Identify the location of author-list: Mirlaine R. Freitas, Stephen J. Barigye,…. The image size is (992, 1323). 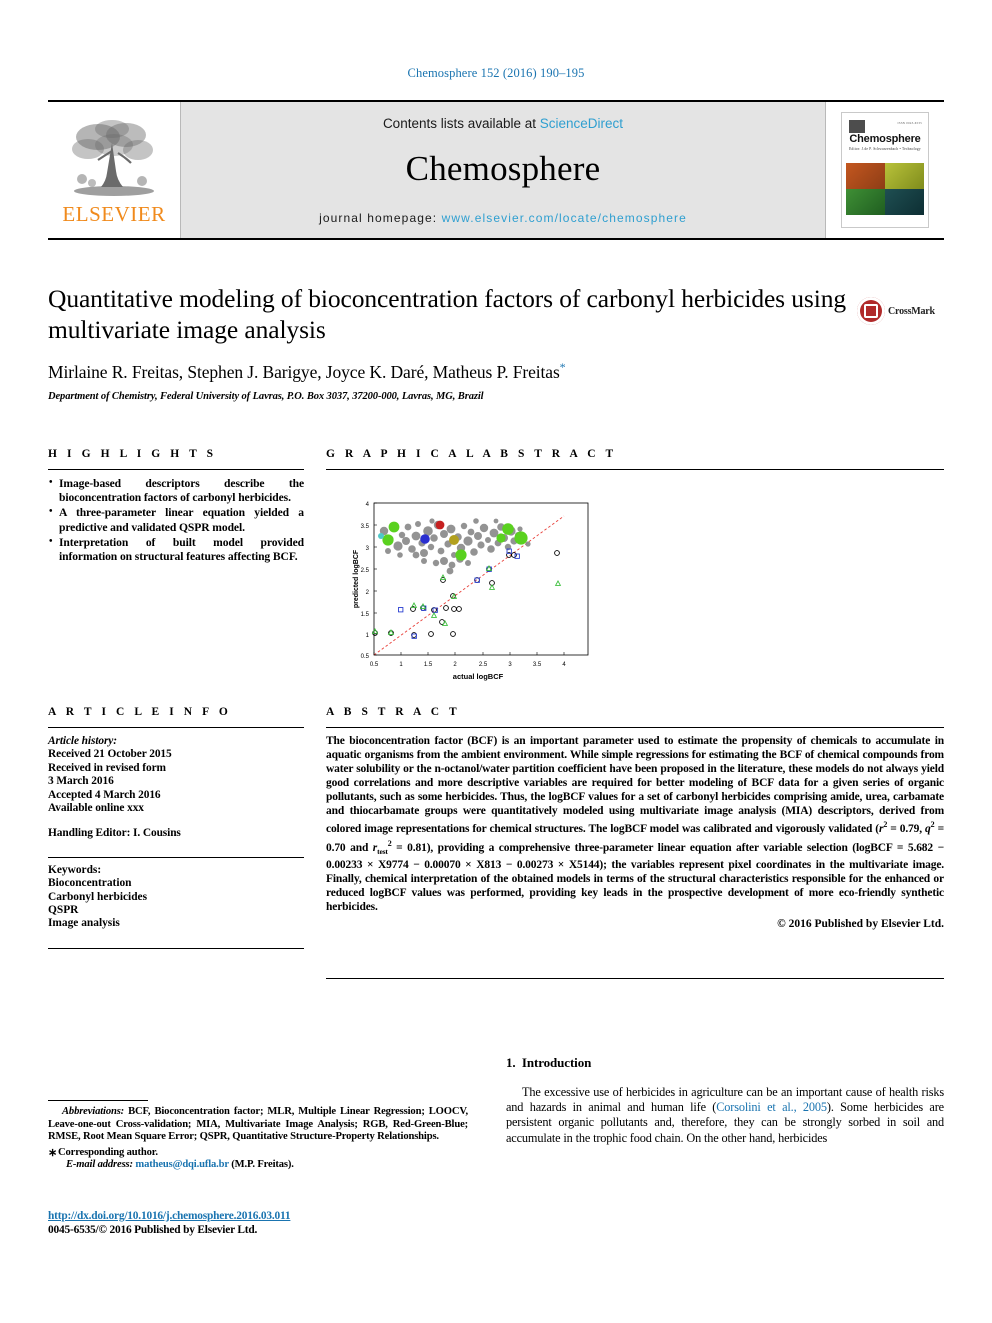
(448, 371).